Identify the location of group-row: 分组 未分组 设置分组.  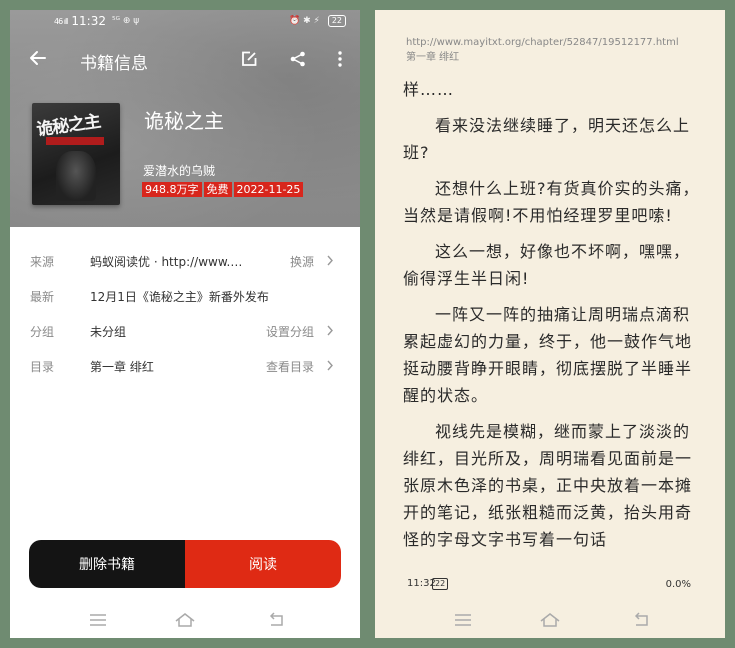
(185, 332).